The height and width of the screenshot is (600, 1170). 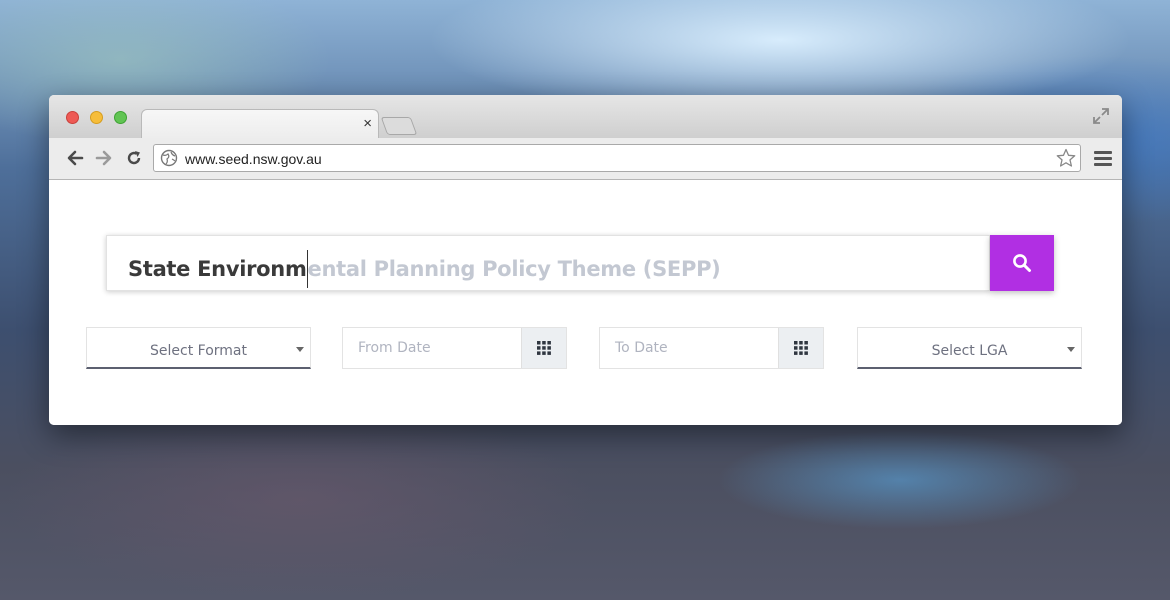 I want to click on format-select-label: Select Format, so click(x=198, y=351).